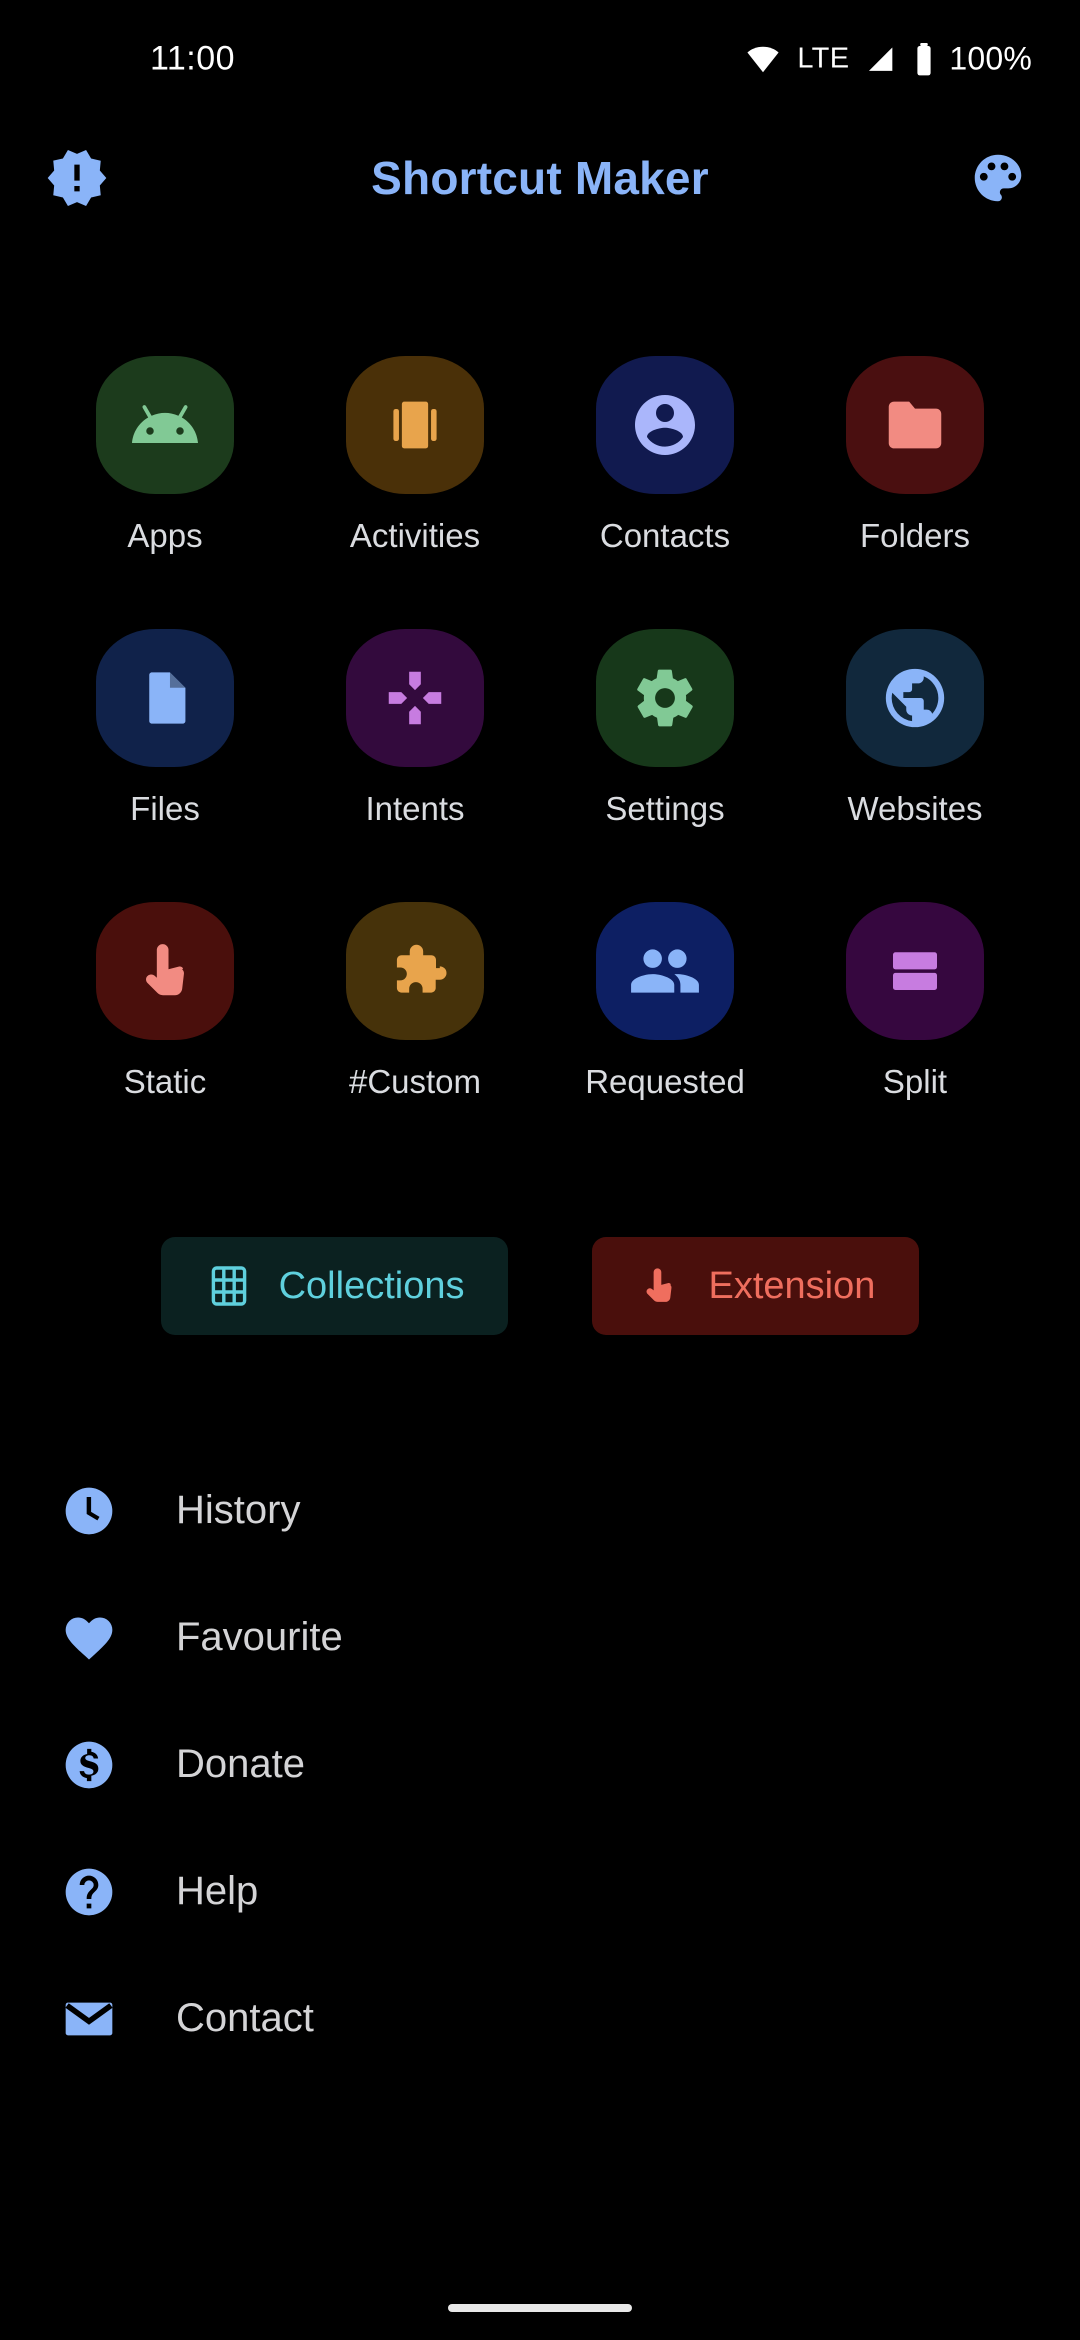 The height and width of the screenshot is (2340, 1080). I want to click on grid-tile-label: Intents, so click(415, 808).